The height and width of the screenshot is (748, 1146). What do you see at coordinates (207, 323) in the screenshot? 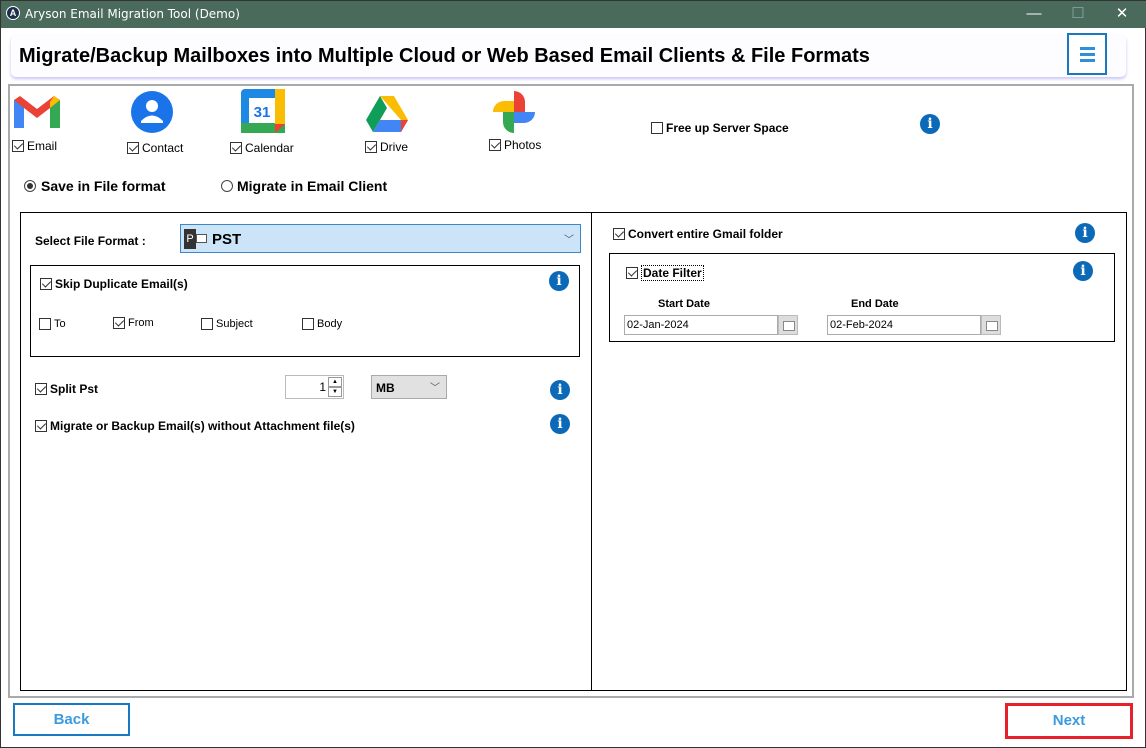
I see `subject-checkbox` at bounding box center [207, 323].